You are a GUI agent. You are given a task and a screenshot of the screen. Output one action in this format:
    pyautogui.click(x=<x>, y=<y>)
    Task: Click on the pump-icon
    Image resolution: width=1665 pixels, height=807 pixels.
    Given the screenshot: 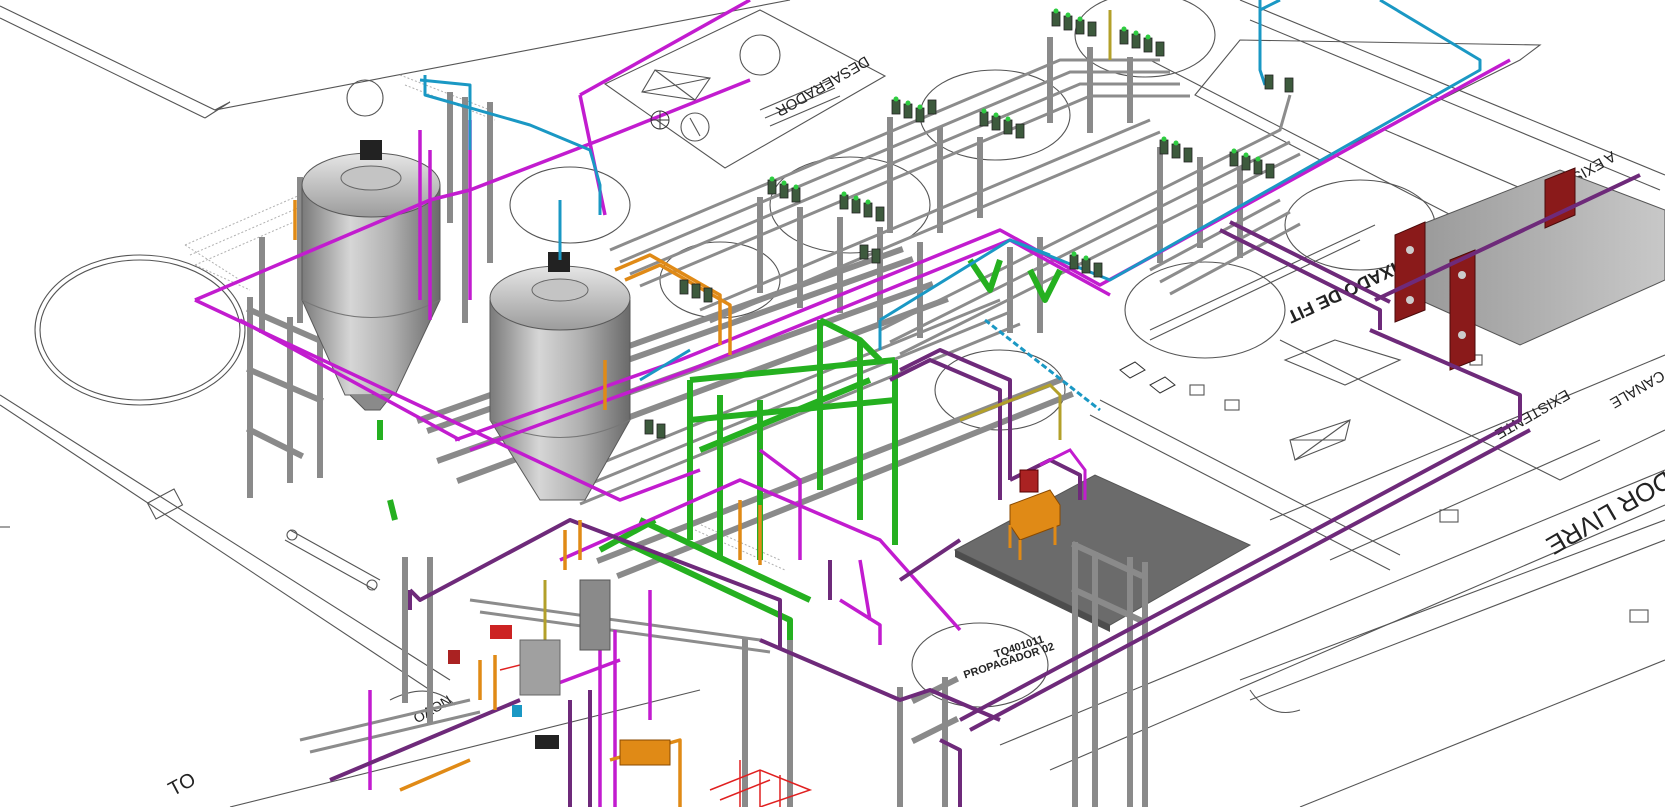 What is the action you would take?
    pyautogui.click(x=1029, y=481)
    